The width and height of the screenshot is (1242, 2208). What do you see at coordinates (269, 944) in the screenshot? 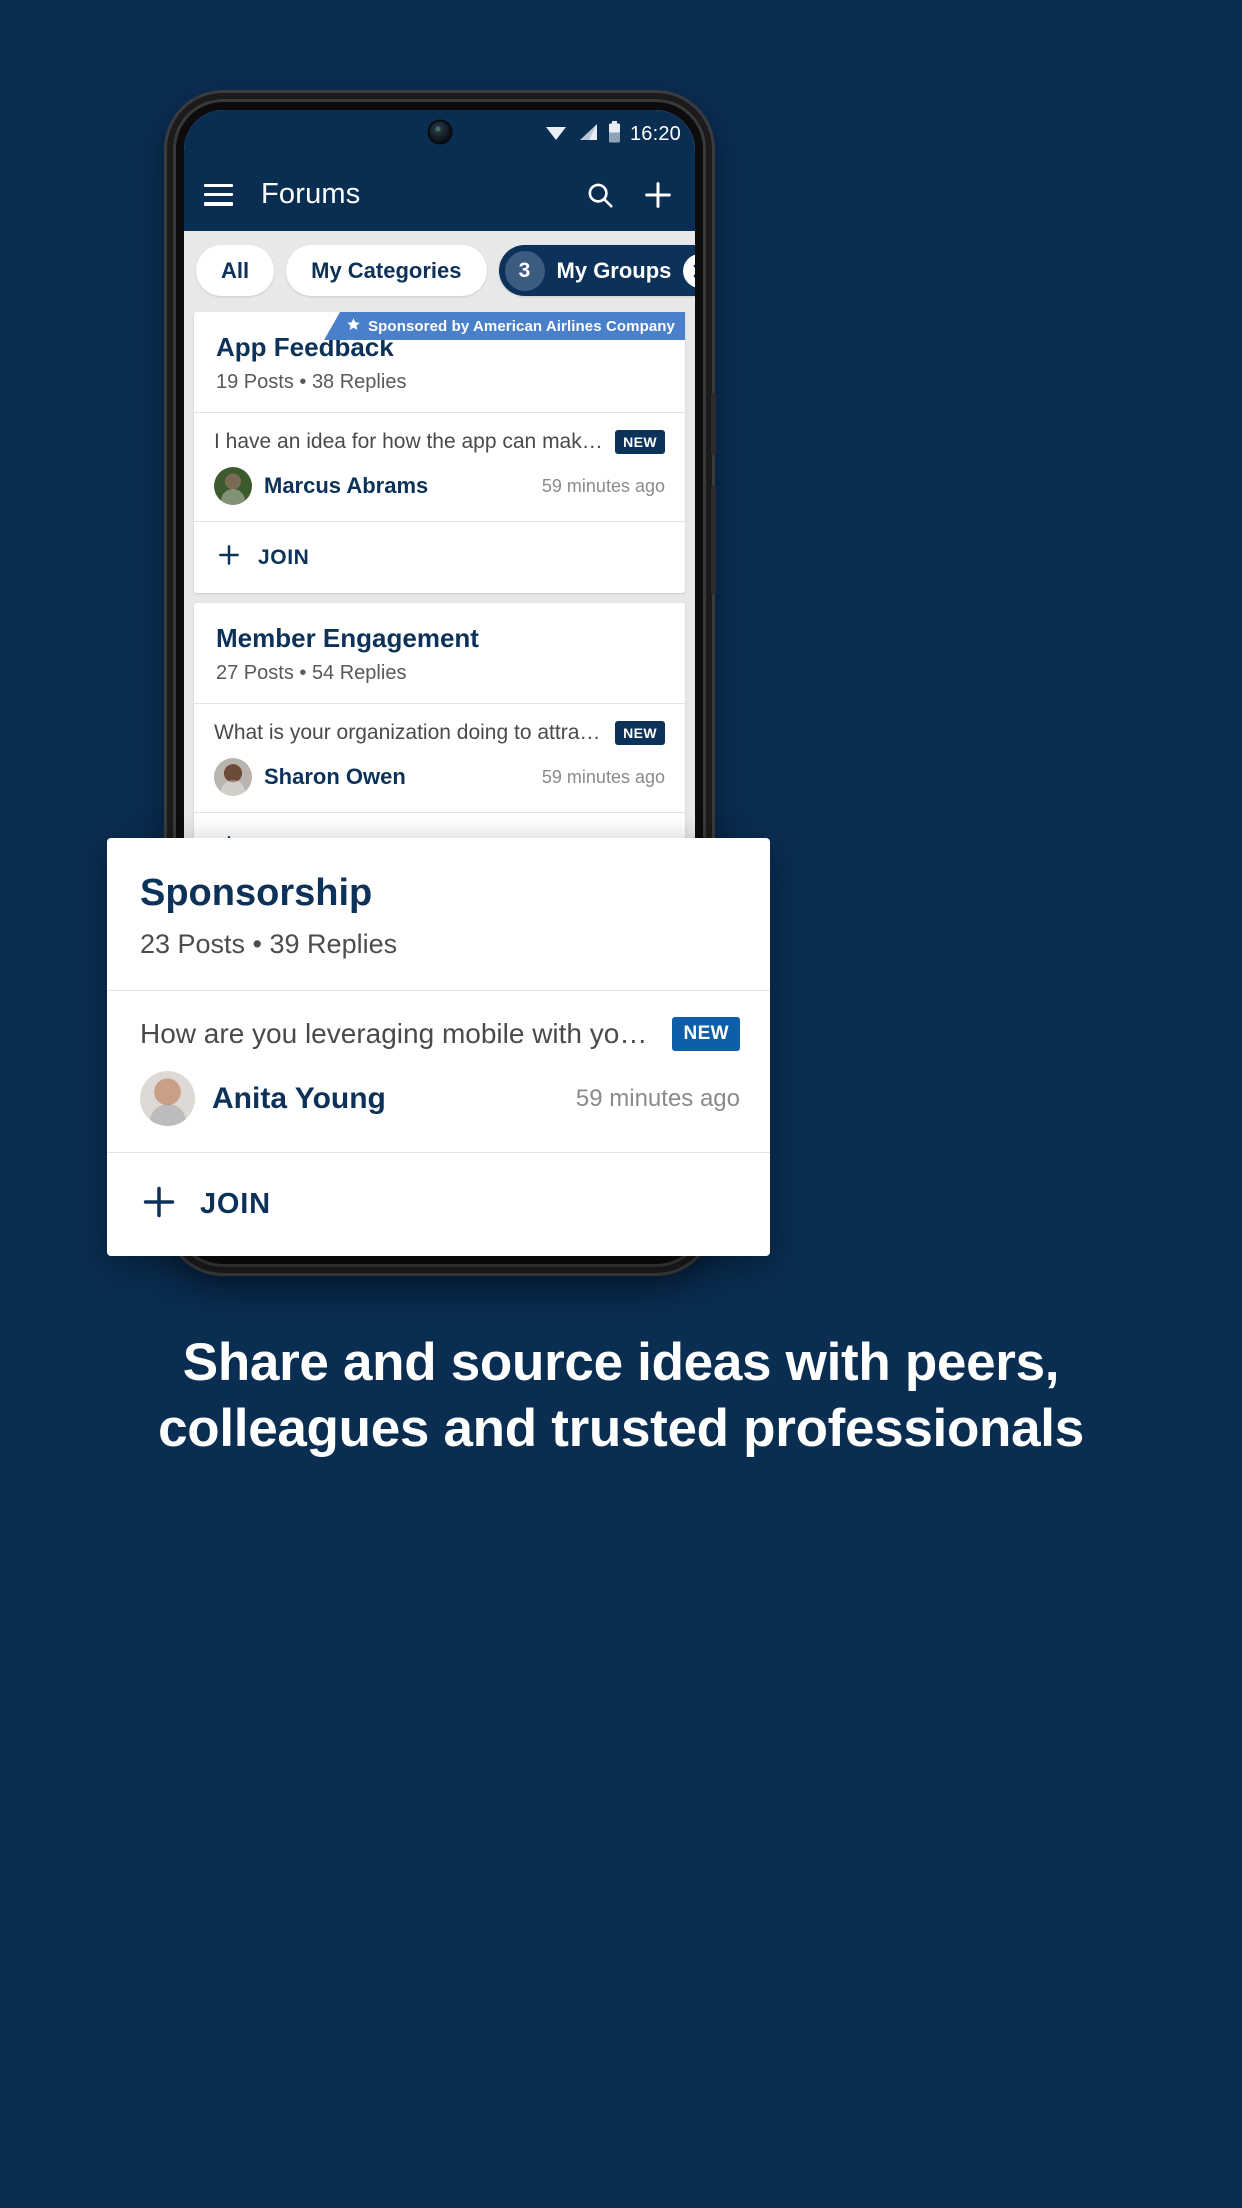
I see `overlay-forum-meta: 23 Posts • 39 Replies` at bounding box center [269, 944].